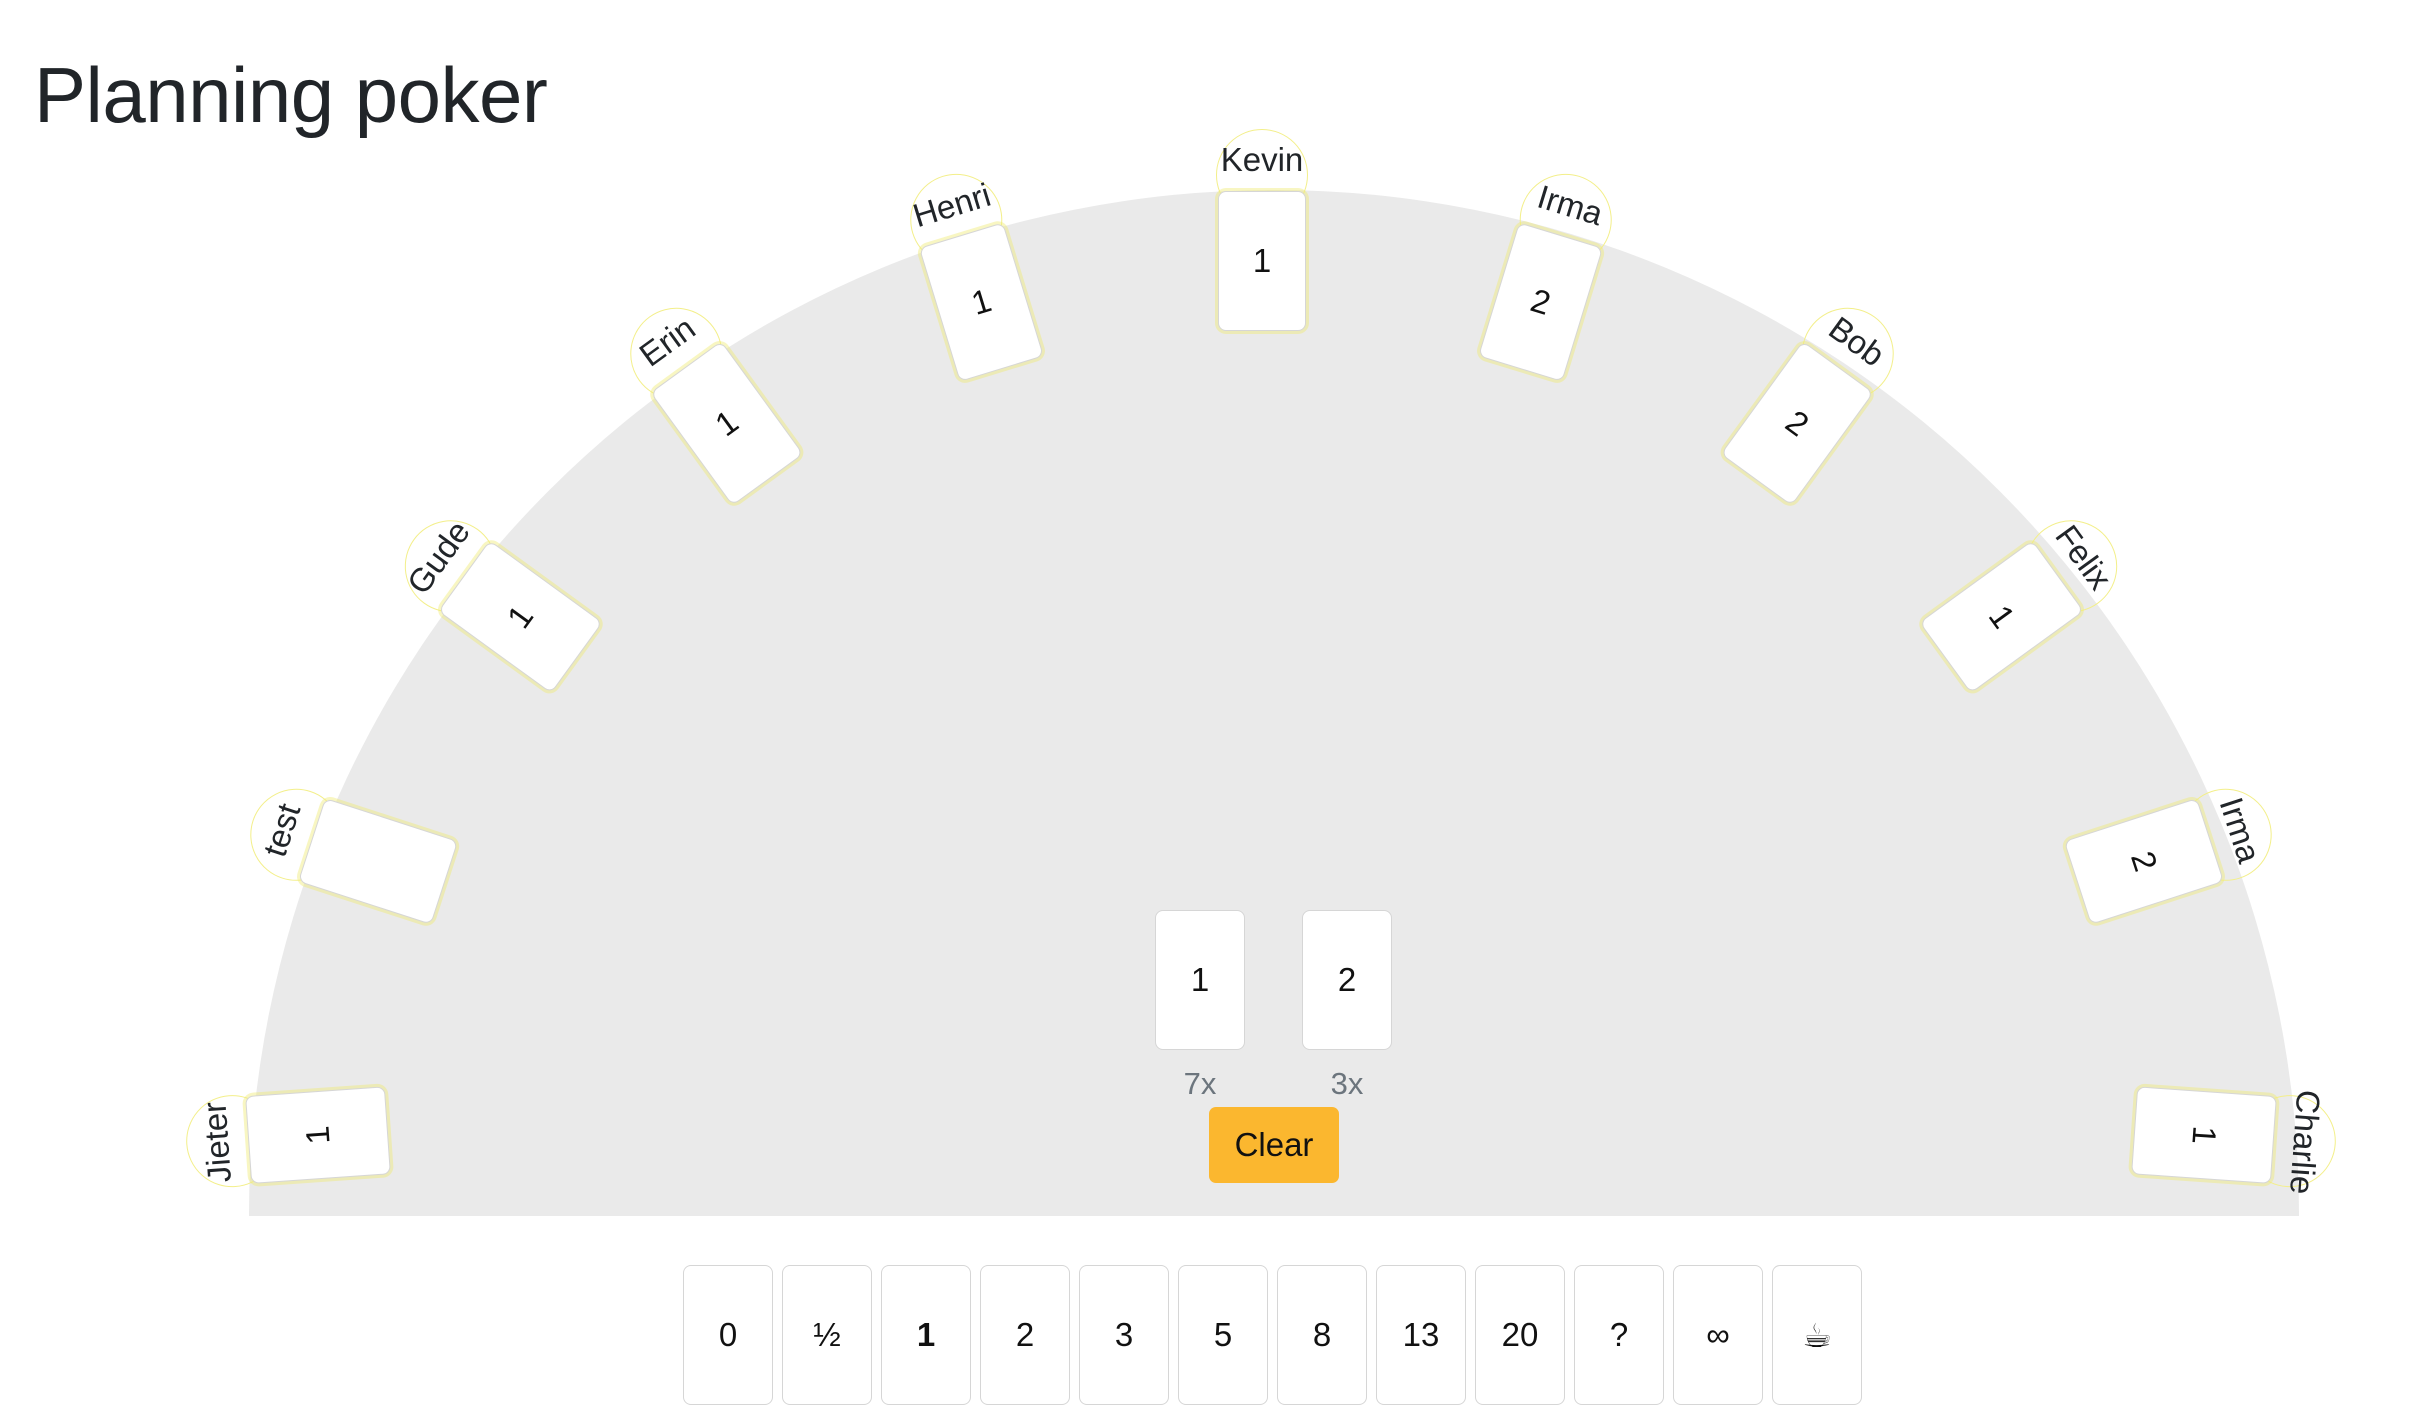  What do you see at coordinates (1421, 1335) in the screenshot?
I see `deck-card-13: 13` at bounding box center [1421, 1335].